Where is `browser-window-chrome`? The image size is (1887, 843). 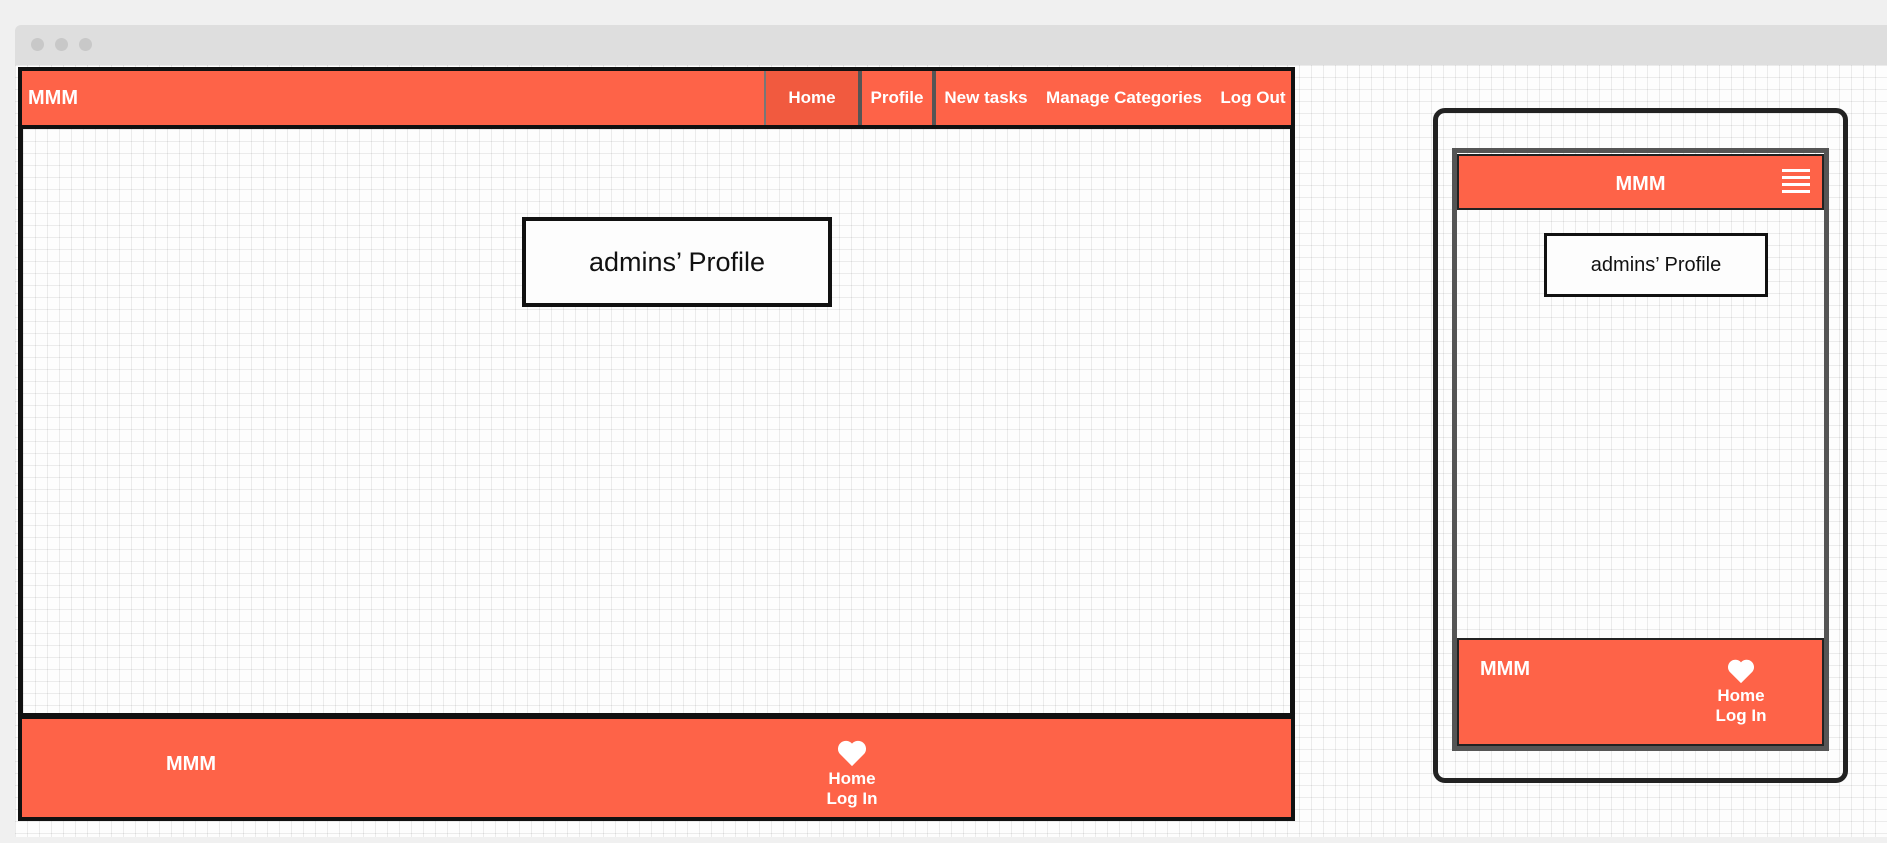
browser-window-chrome is located at coordinates (951, 45).